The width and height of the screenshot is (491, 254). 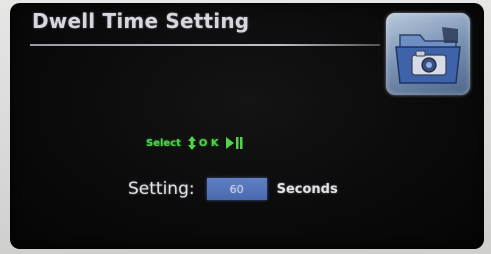 I want to click on title-divider, so click(x=205, y=45).